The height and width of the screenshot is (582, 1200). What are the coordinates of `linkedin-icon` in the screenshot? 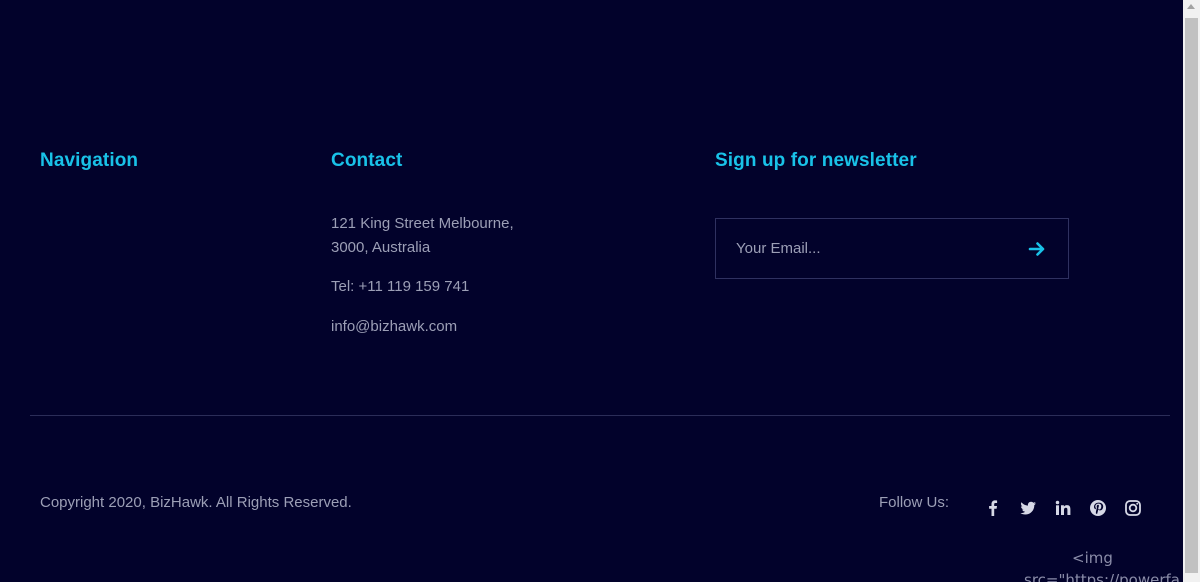 It's located at (1063, 508).